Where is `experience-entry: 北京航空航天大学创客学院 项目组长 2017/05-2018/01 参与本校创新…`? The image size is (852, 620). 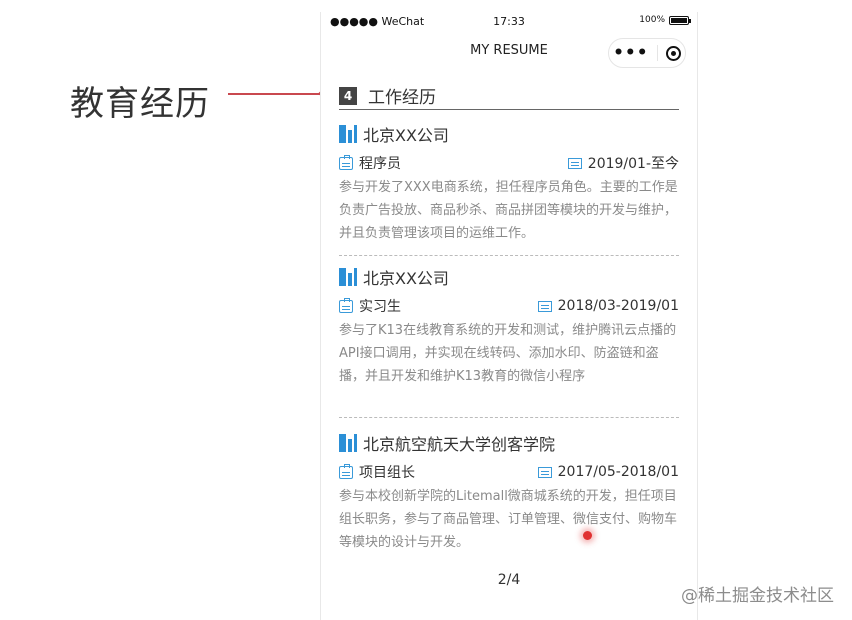
experience-entry: 北京航空航天大学创客学院 项目组长 2017/05-2018/01 参与本校创新… is located at coordinates (509, 498).